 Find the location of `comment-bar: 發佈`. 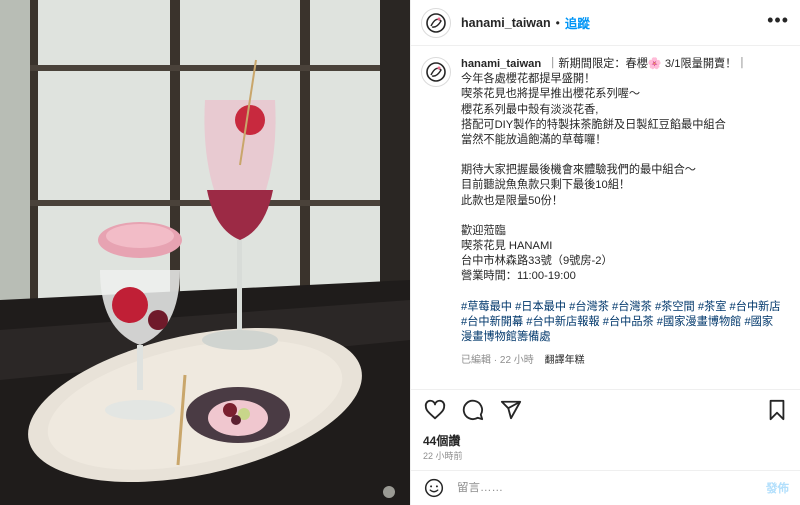

comment-bar: 發佈 is located at coordinates (605, 487).